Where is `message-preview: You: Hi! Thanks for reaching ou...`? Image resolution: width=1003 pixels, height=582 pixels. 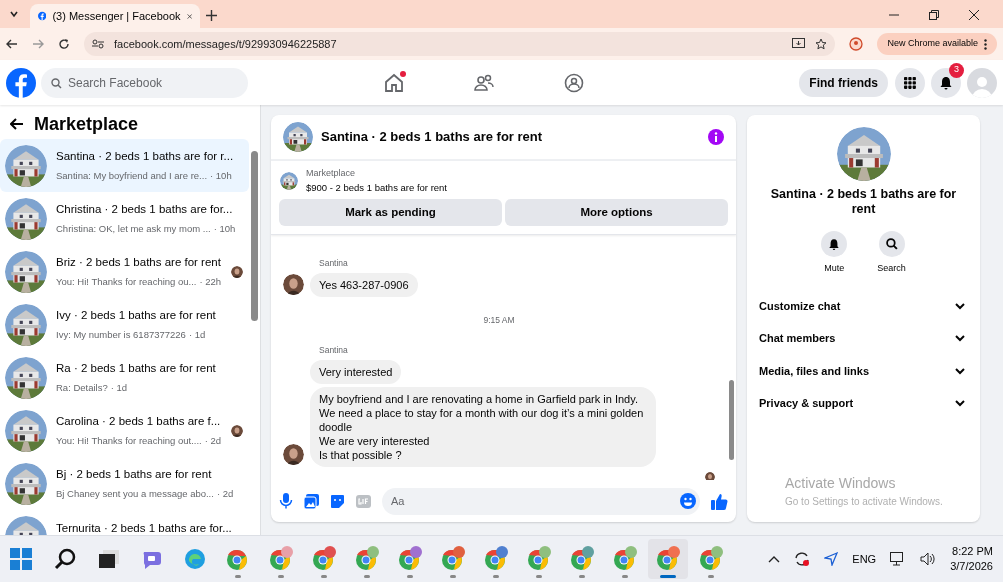 message-preview: You: Hi! Thanks for reaching ou... is located at coordinates (126, 281).